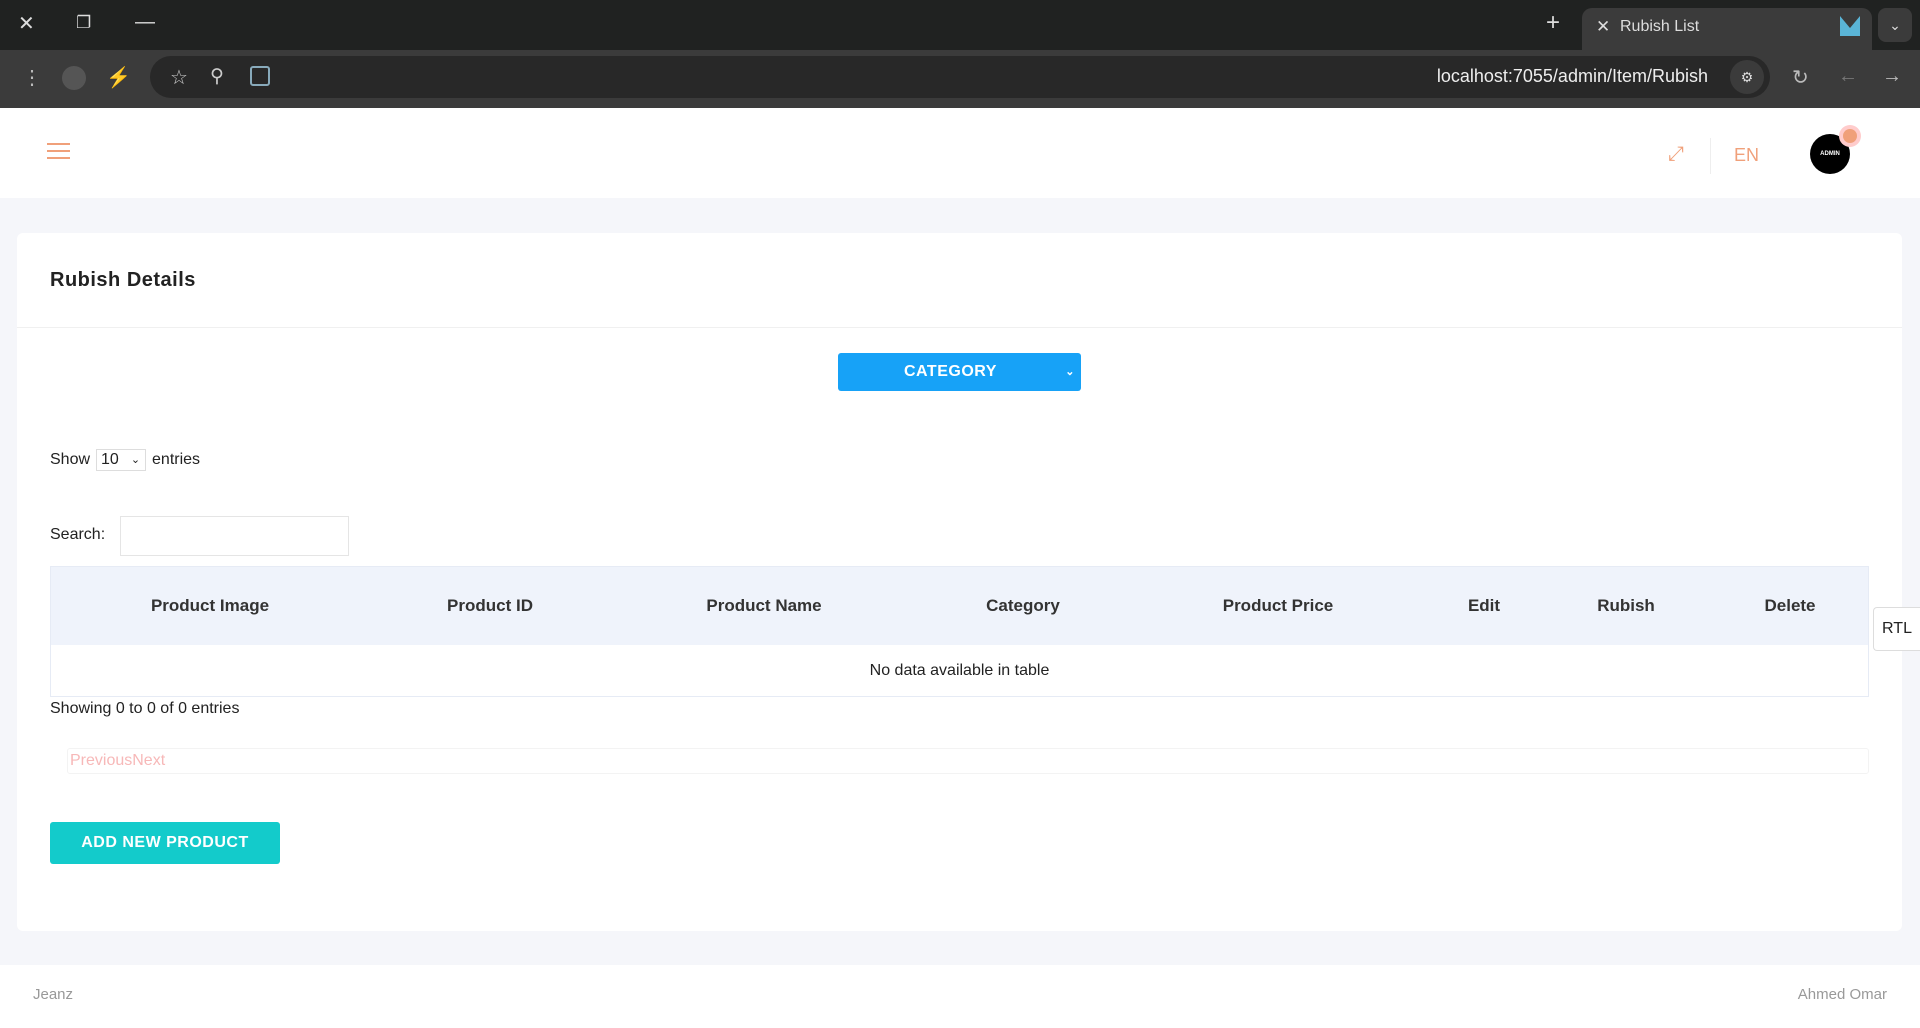 The image size is (1920, 1028). Describe the element at coordinates (70, 459) in the screenshot. I see `show-label: Show` at that location.